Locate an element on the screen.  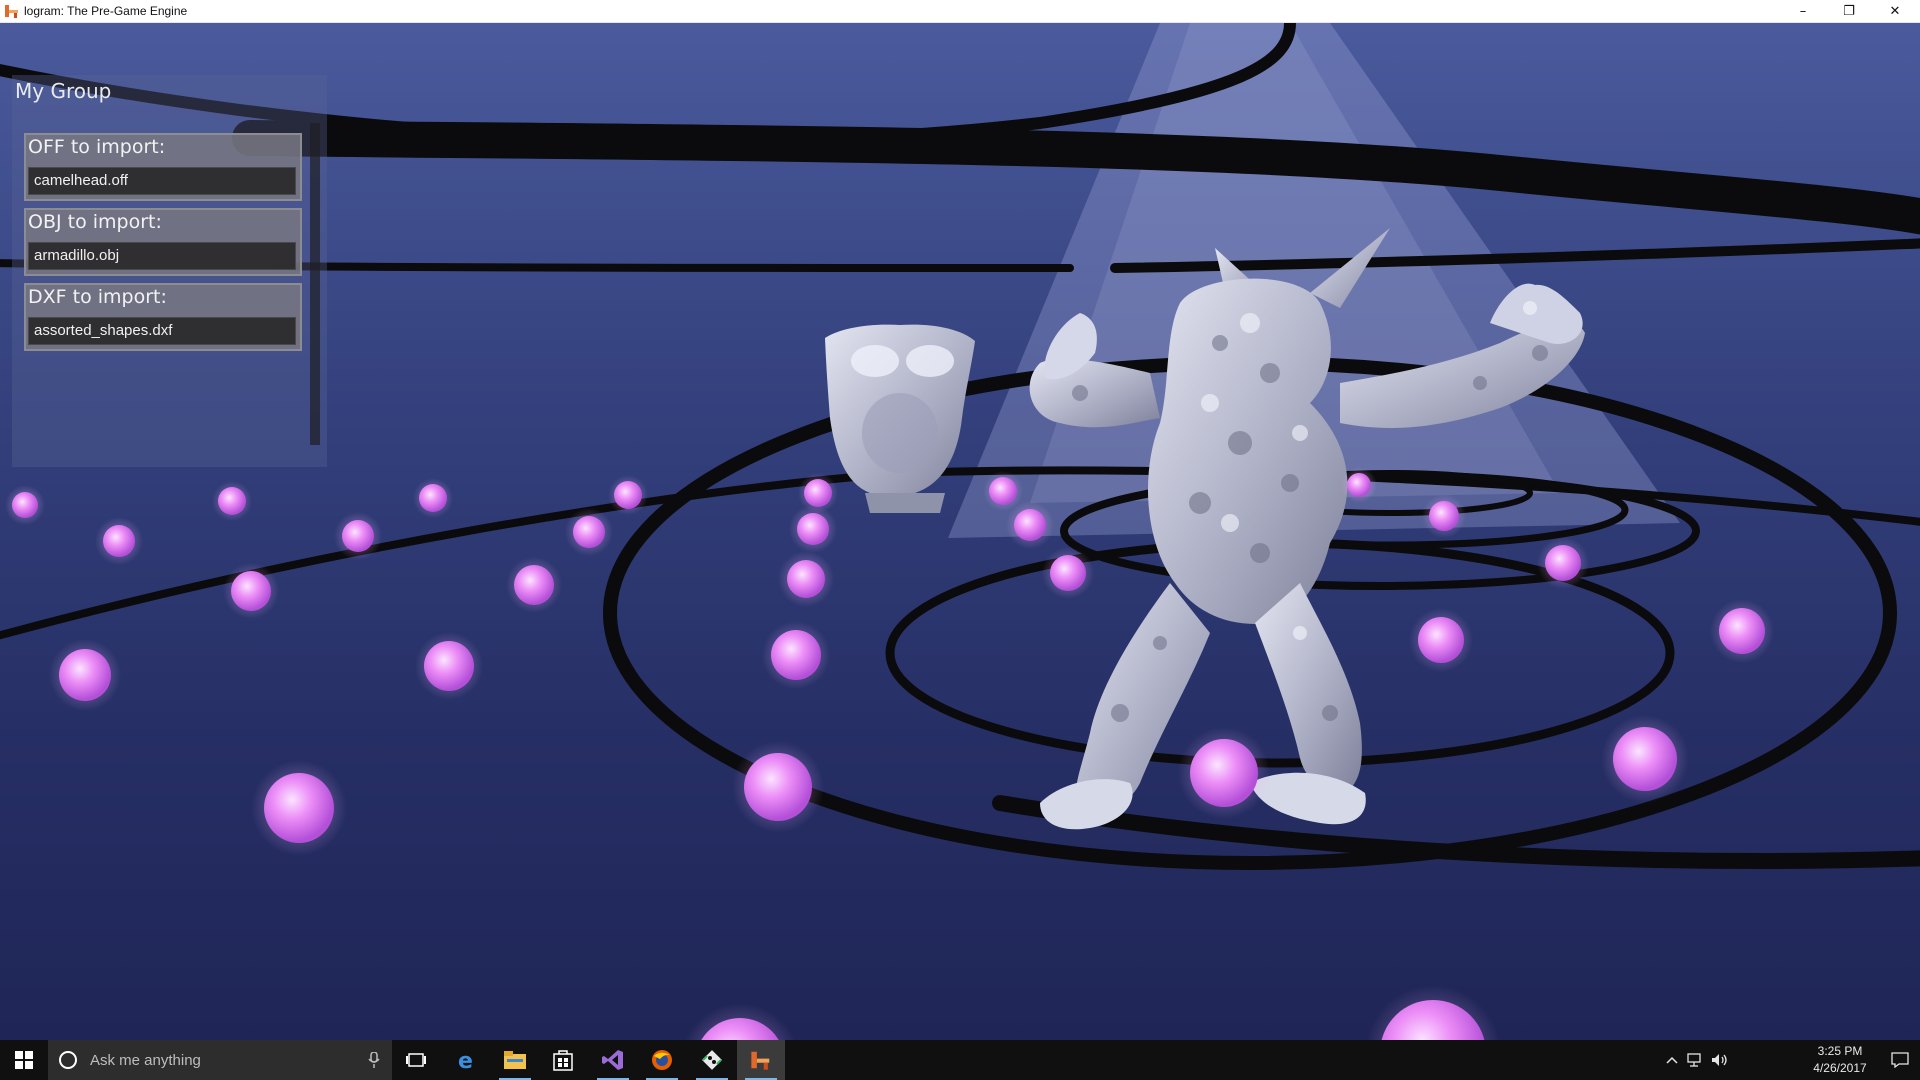
git-button is located at coordinates (712, 1060).